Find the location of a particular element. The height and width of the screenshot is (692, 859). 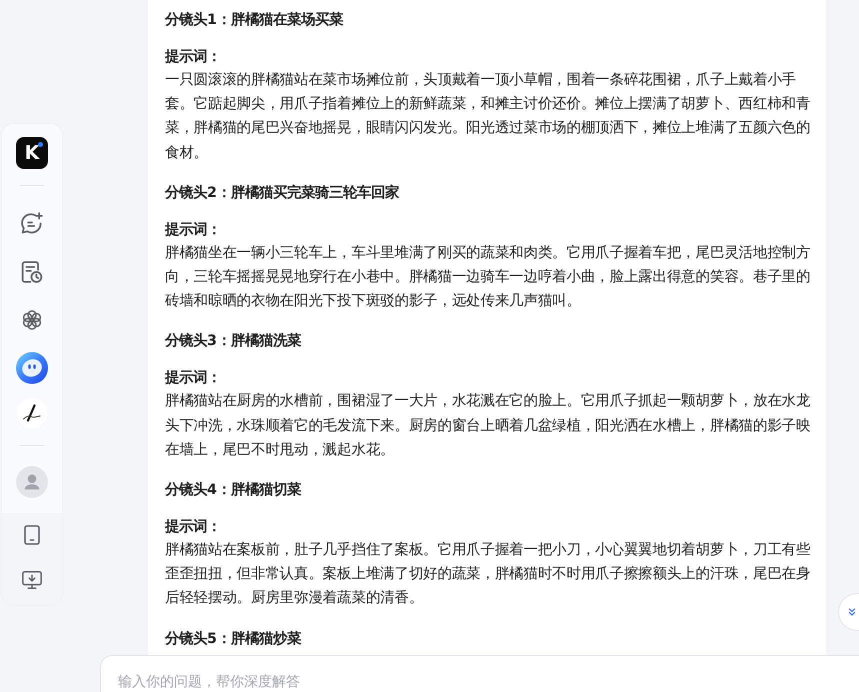

scroll-down-button is located at coordinates (848, 612).